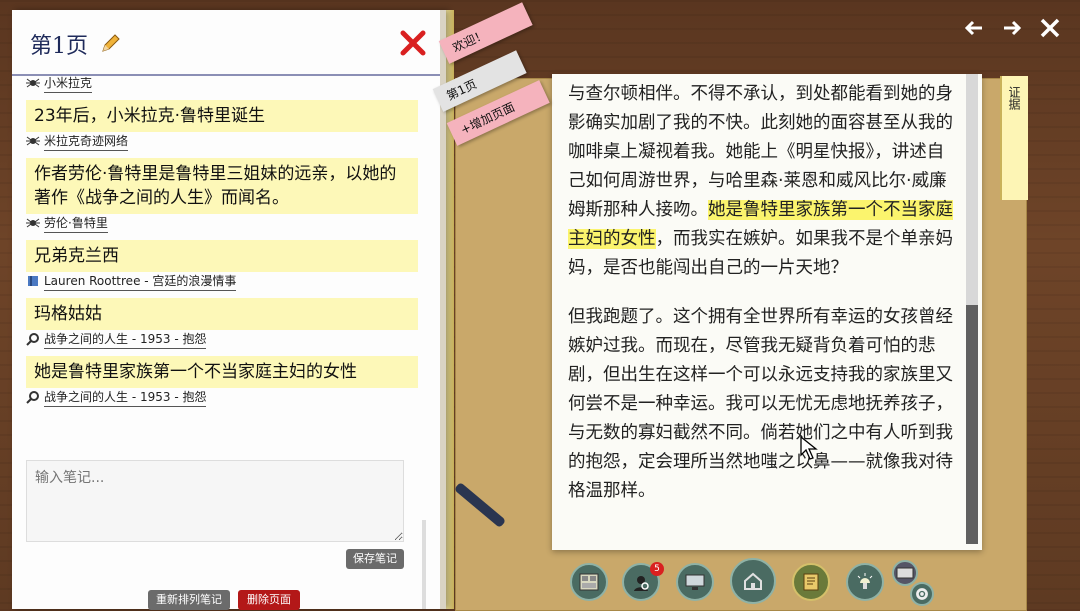 Image resolution: width=1080 pixels, height=611 pixels. What do you see at coordinates (222, 83) in the screenshot?
I see `note-source: 小米拉克` at bounding box center [222, 83].